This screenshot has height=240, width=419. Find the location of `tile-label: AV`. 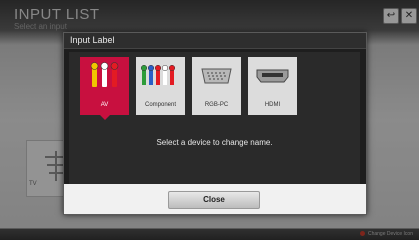

tile-label: AV is located at coordinates (104, 105).